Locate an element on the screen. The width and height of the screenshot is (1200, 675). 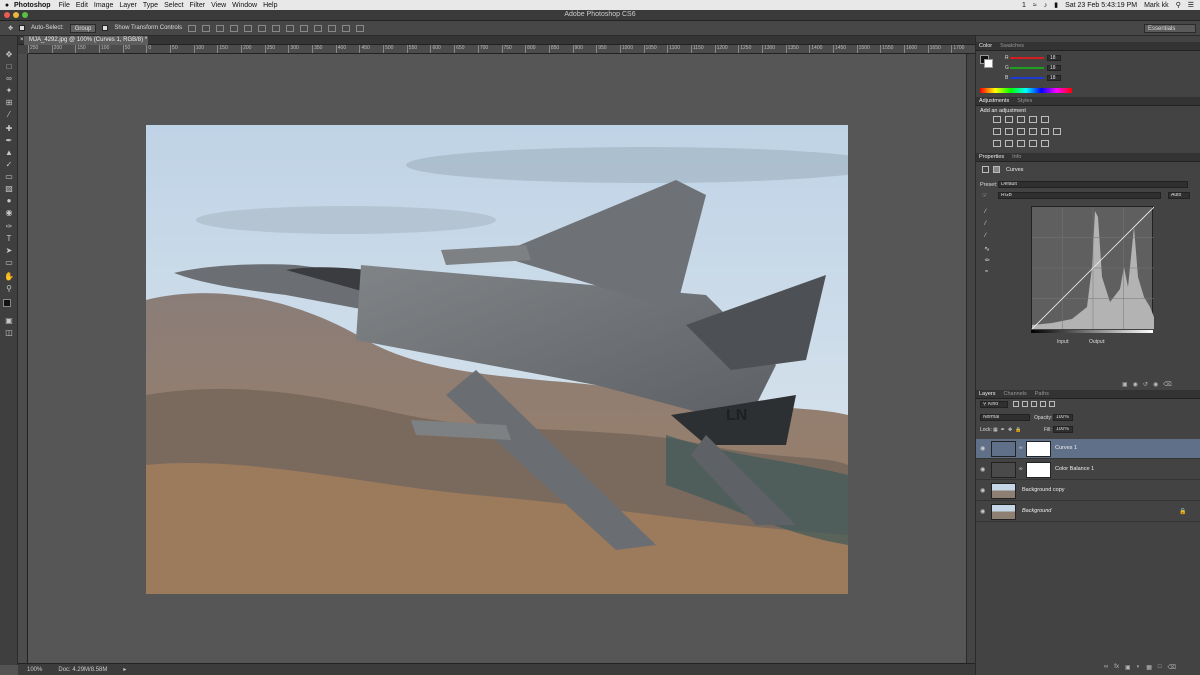
menu-type: Type is located at coordinates (153, 5).